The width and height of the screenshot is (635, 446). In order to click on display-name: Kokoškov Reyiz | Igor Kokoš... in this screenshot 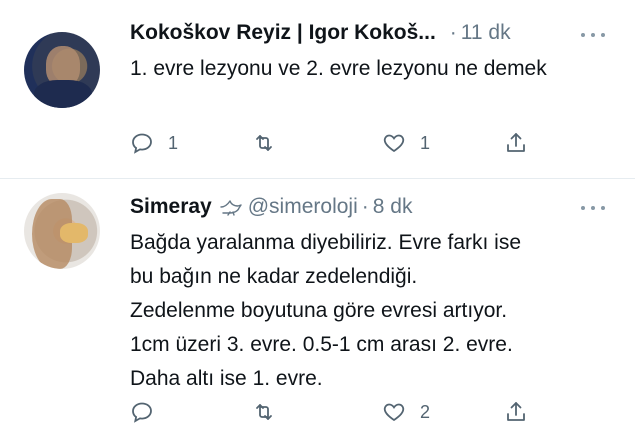, I will do `click(283, 33)`.